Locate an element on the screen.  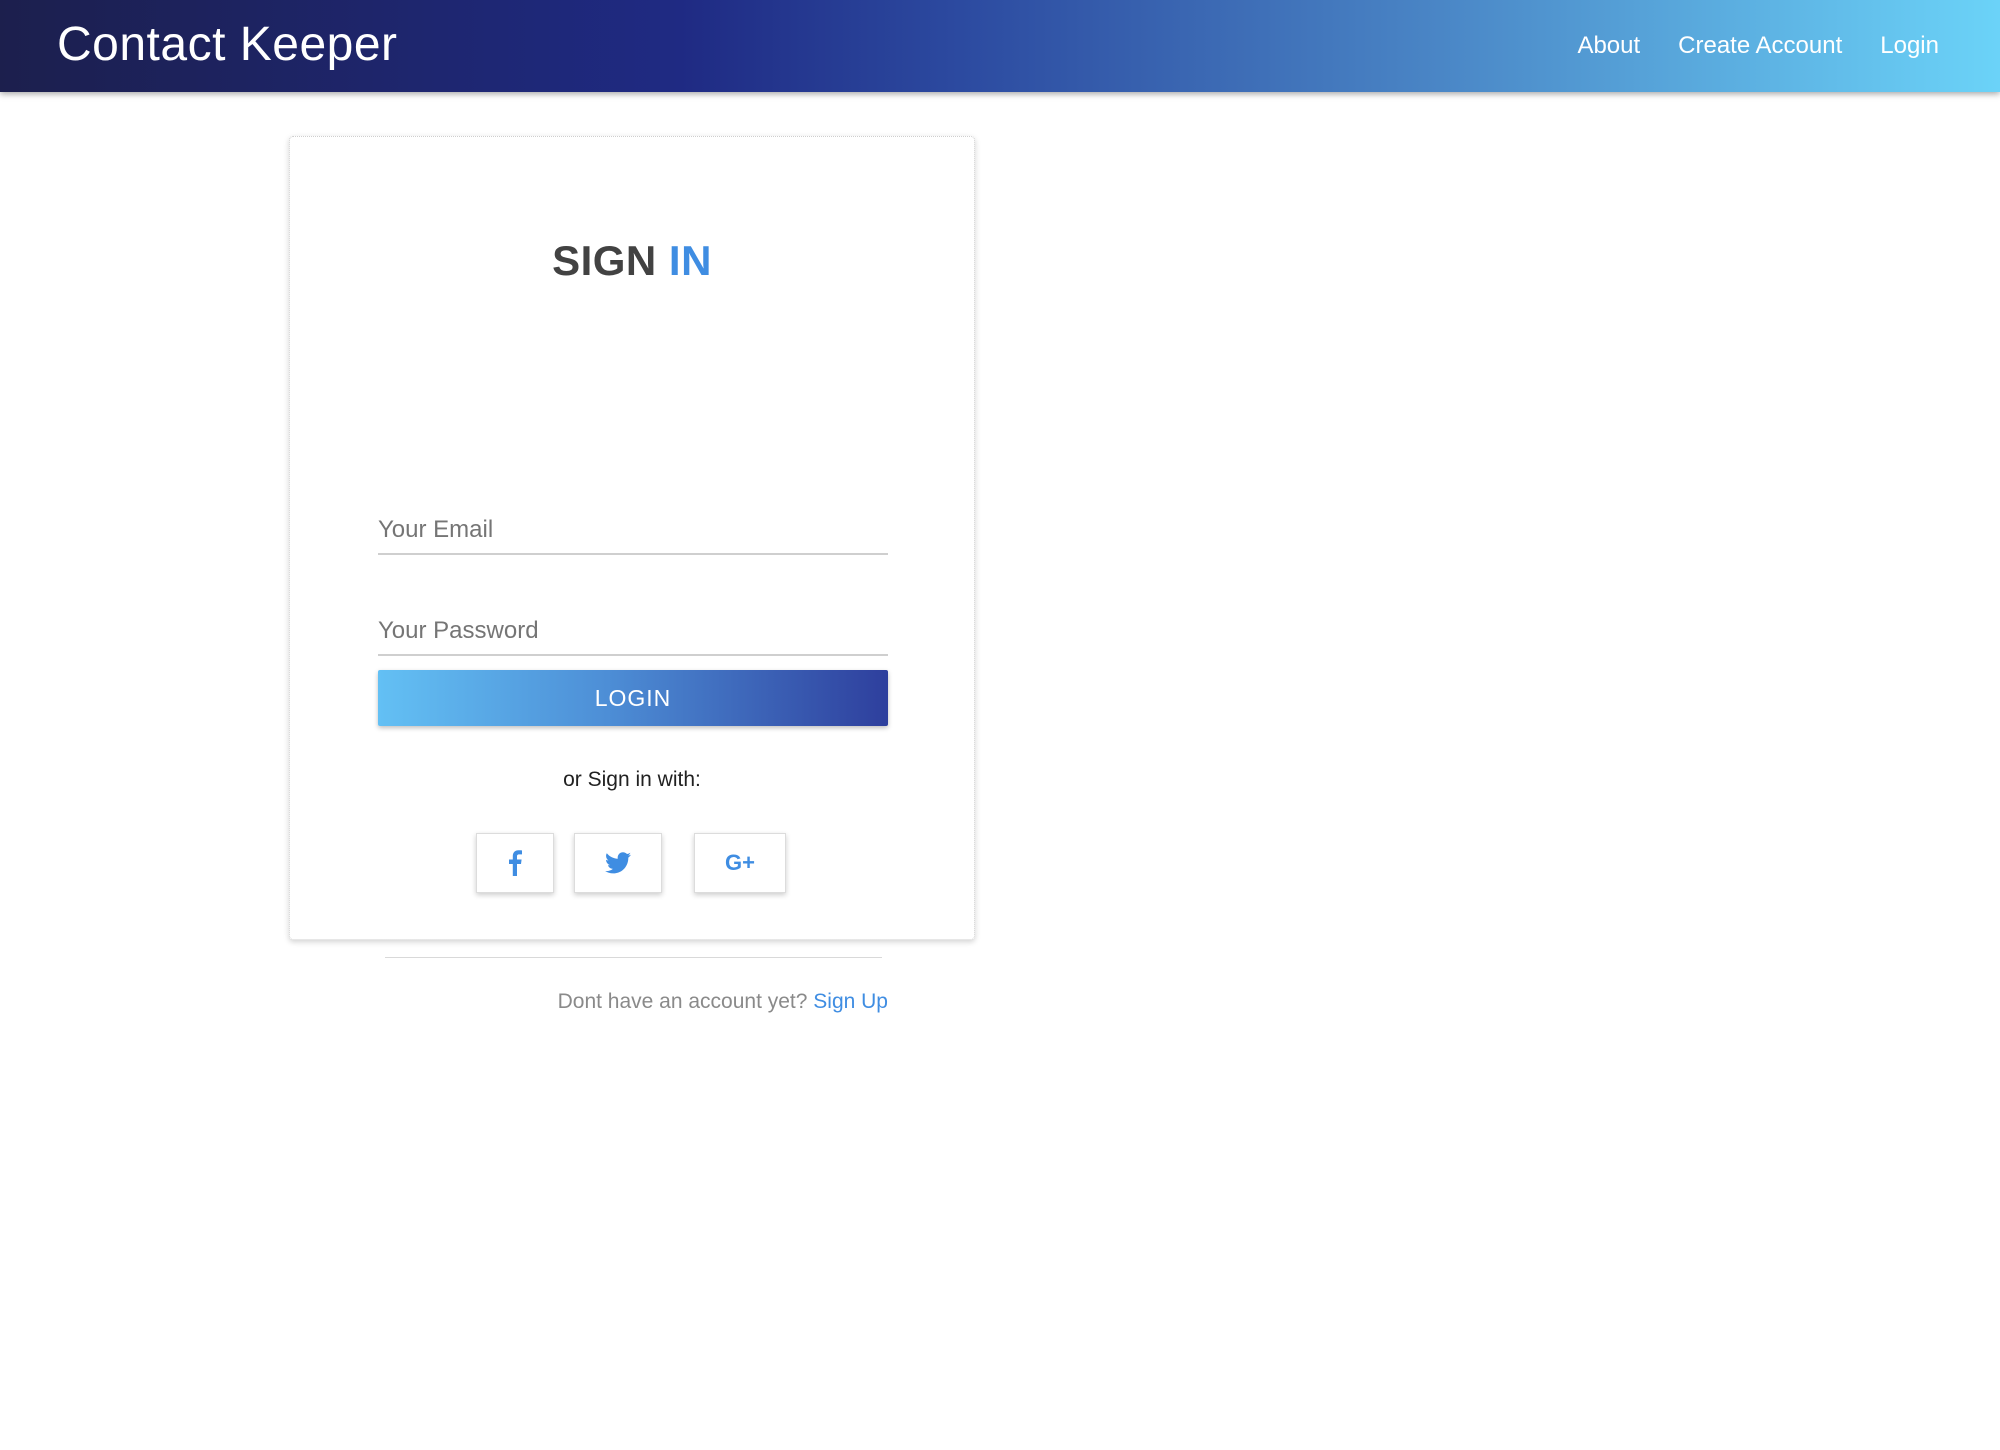
google-plus-icon: G+ is located at coordinates (740, 862).